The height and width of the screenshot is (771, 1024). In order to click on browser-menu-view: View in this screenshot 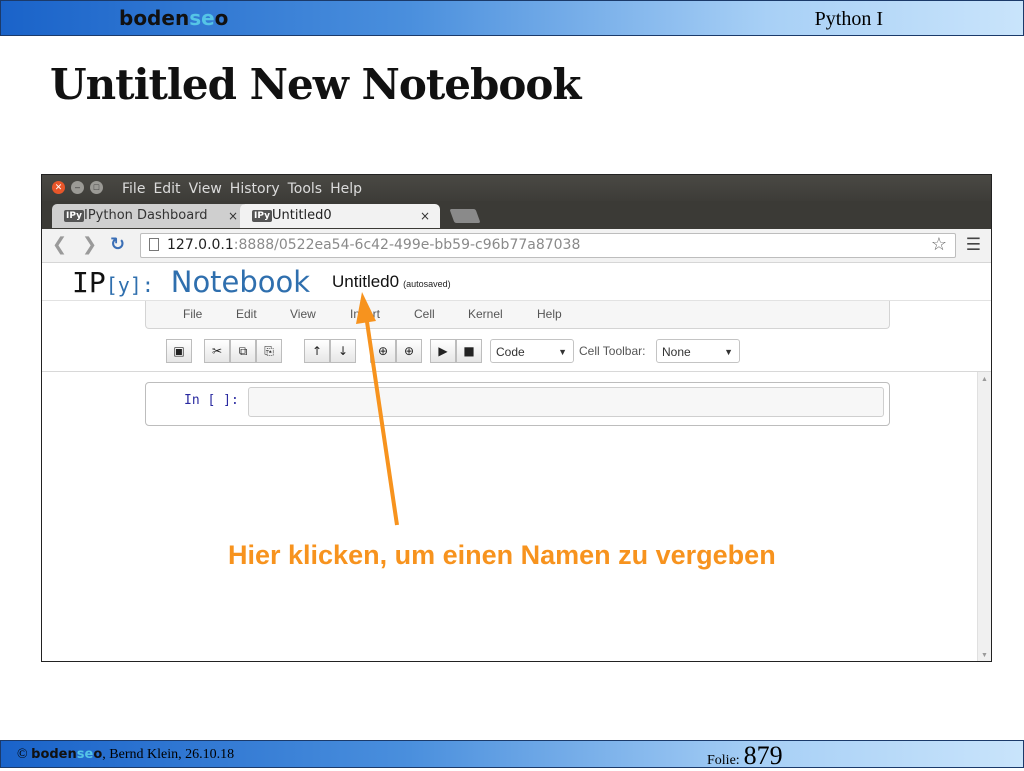, I will do `click(205, 189)`.